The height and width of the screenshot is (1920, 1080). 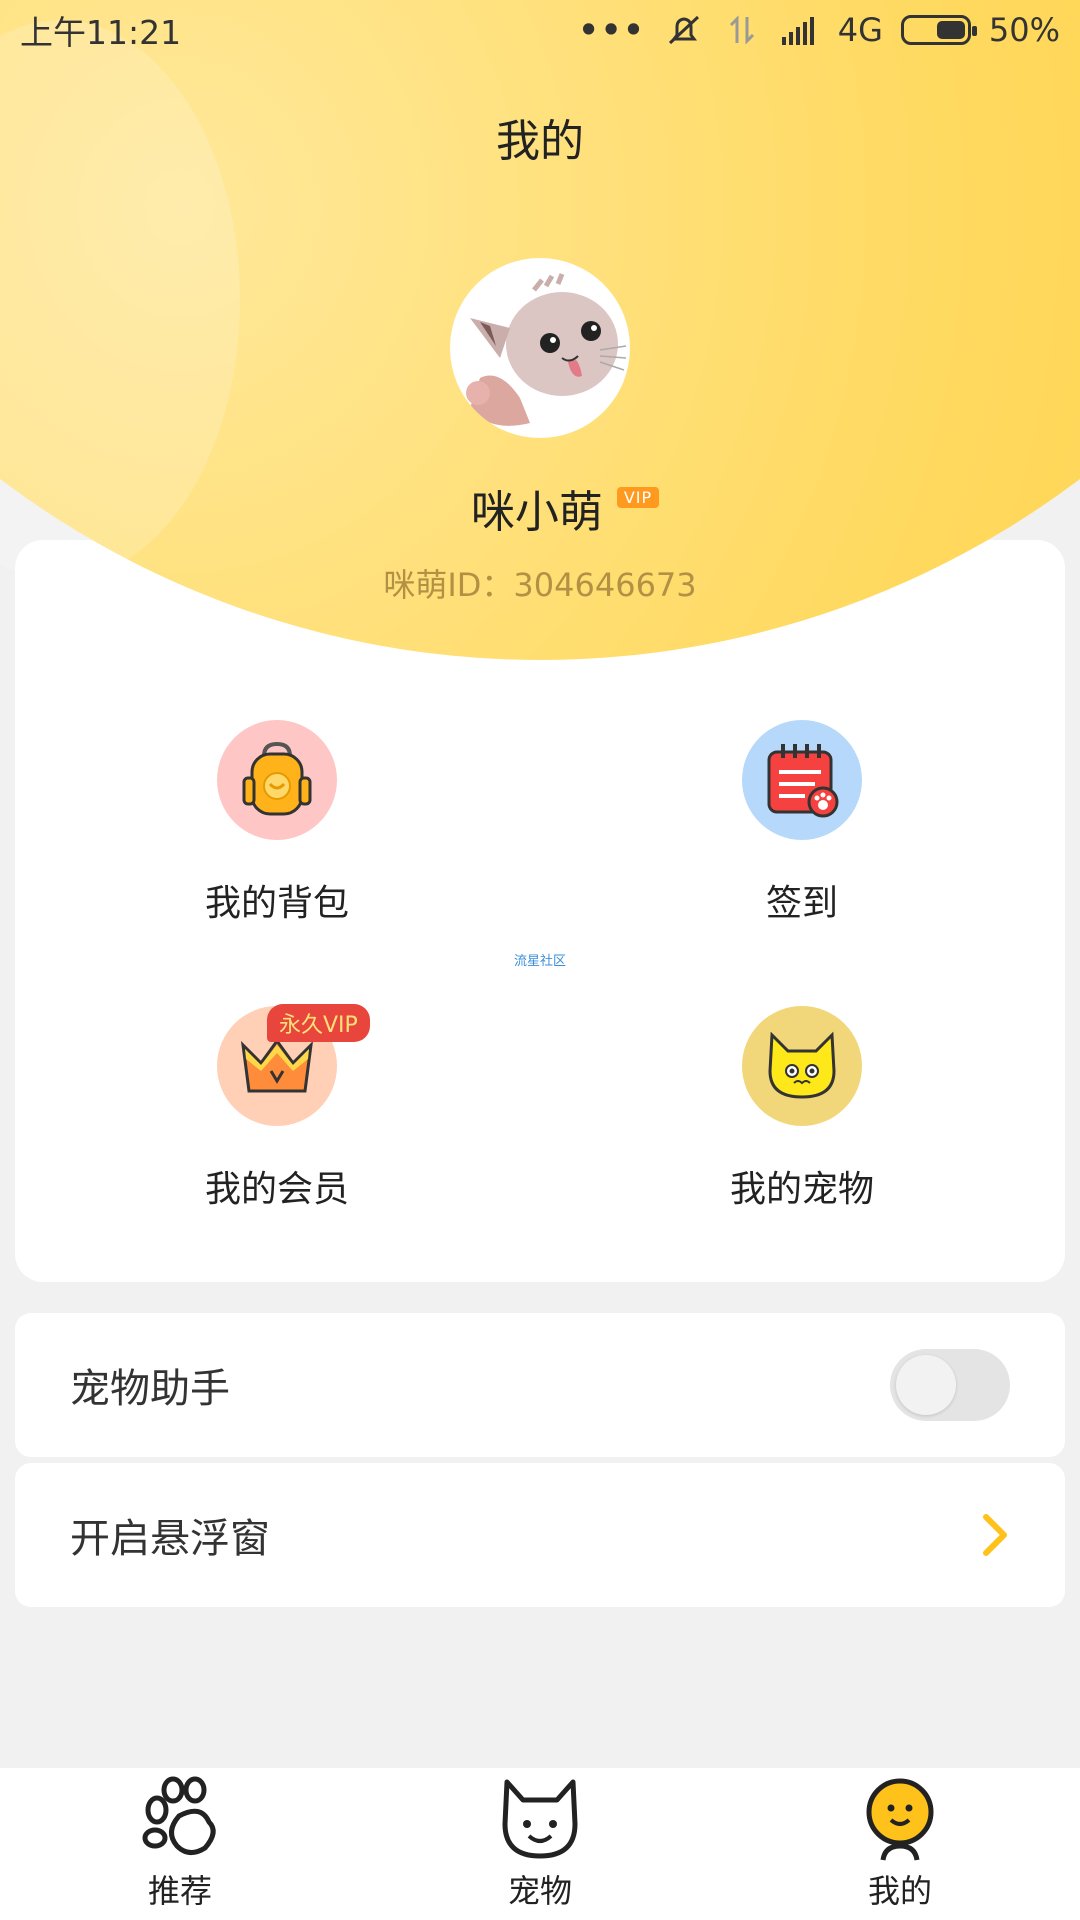 What do you see at coordinates (540, 141) in the screenshot?
I see `page-title: 我的` at bounding box center [540, 141].